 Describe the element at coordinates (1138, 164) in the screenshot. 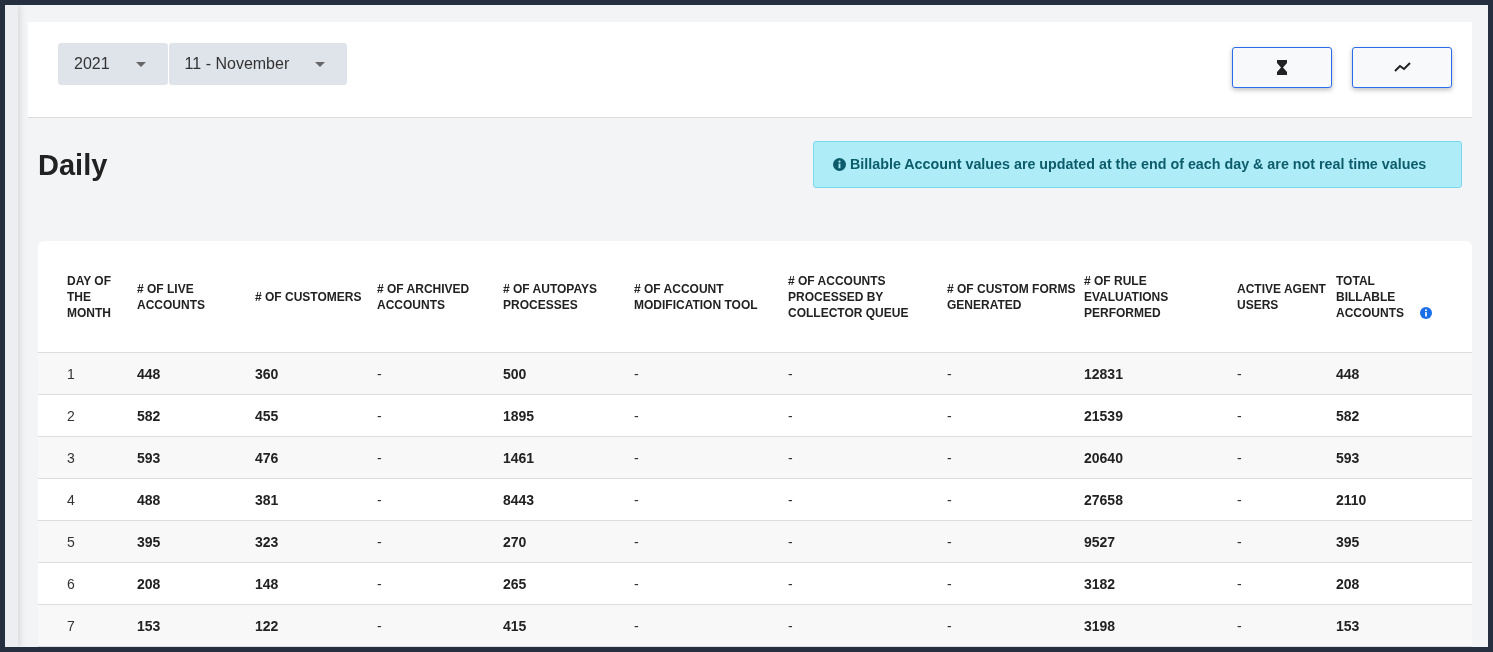

I see `info-message: Billable Account values are updated at the end of each day & are not real time values` at that location.